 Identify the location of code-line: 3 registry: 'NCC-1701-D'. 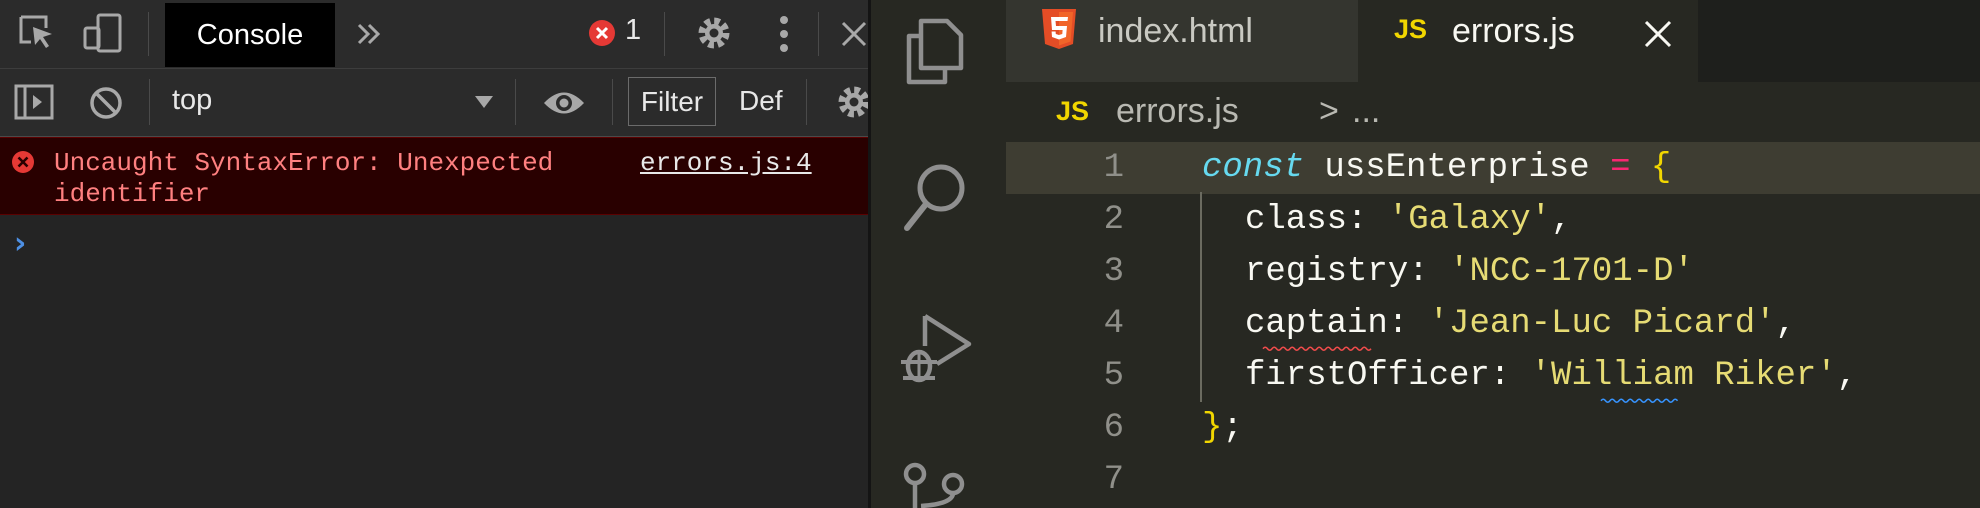
(1493, 272).